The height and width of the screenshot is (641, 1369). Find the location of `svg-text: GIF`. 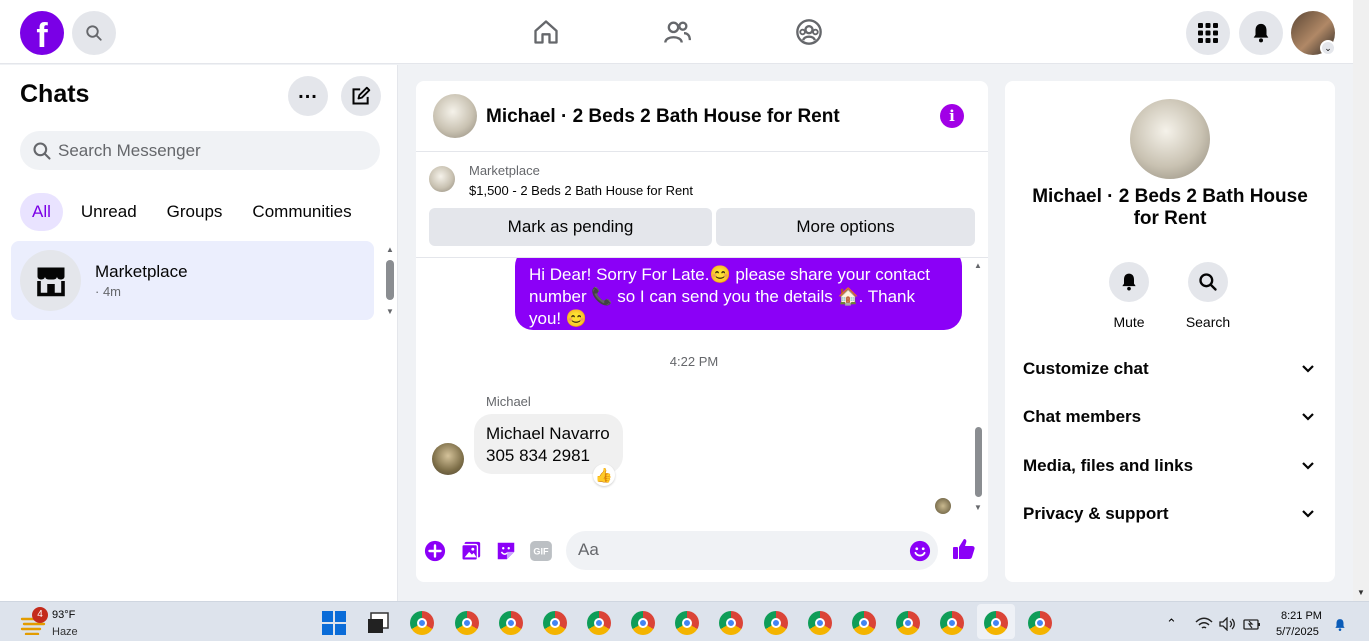

svg-text: GIF is located at coordinates (541, 552).